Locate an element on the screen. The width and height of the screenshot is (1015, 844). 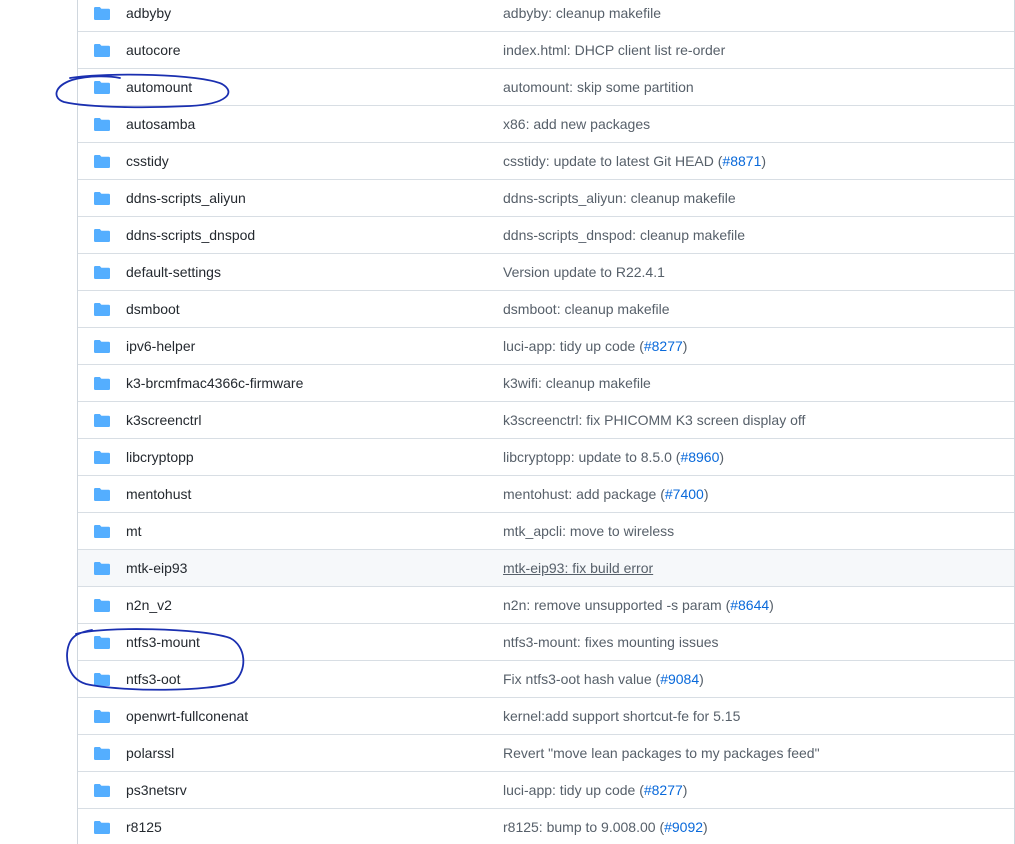
commit-message-text: adbyby: cleanup makefile is located at coordinates (582, 13).